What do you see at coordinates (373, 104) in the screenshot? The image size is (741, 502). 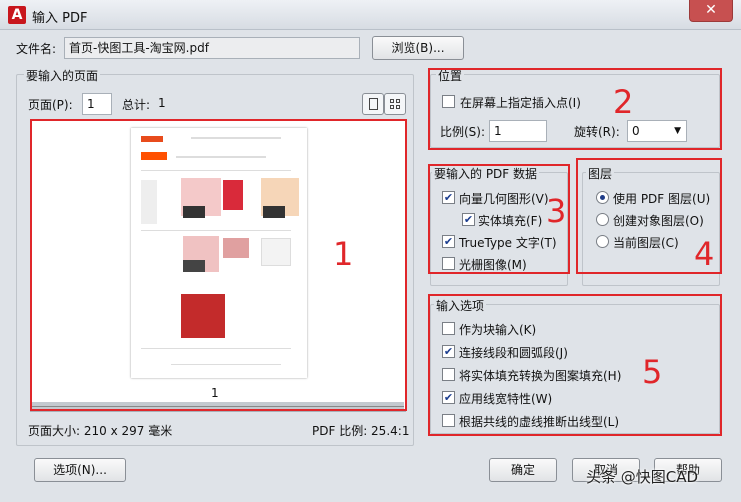 I see `single-page-view-icon` at bounding box center [373, 104].